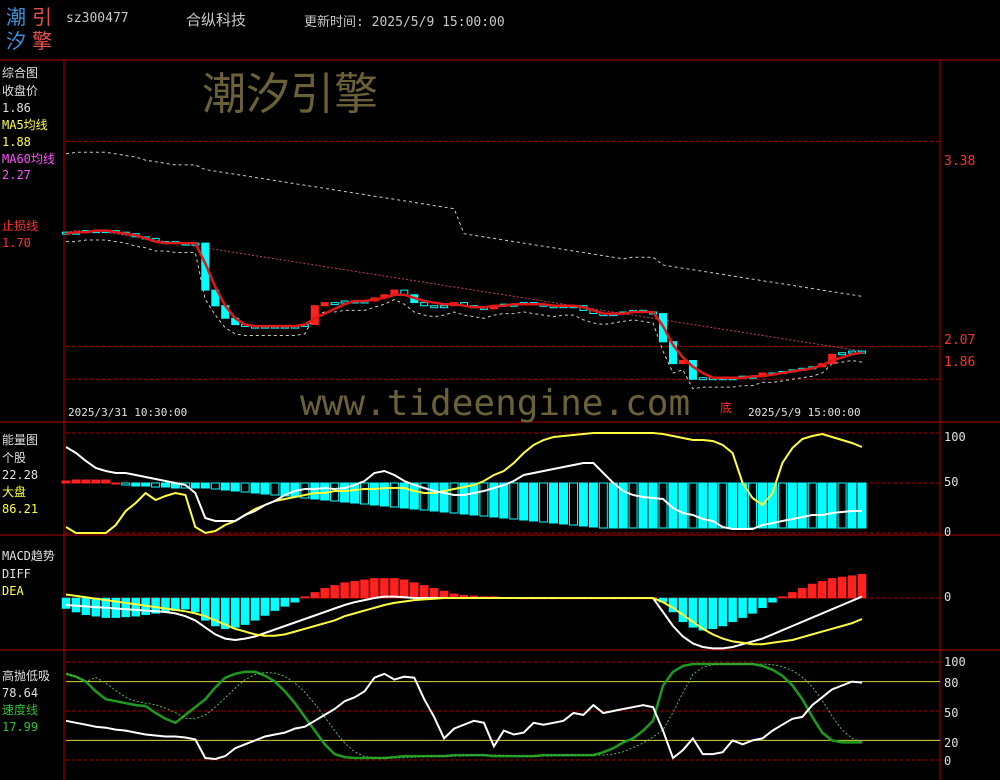 The image size is (1000, 780). Describe the element at coordinates (290, 94) in the screenshot. I see `watermark-brand: 潮汐引擎` at that location.